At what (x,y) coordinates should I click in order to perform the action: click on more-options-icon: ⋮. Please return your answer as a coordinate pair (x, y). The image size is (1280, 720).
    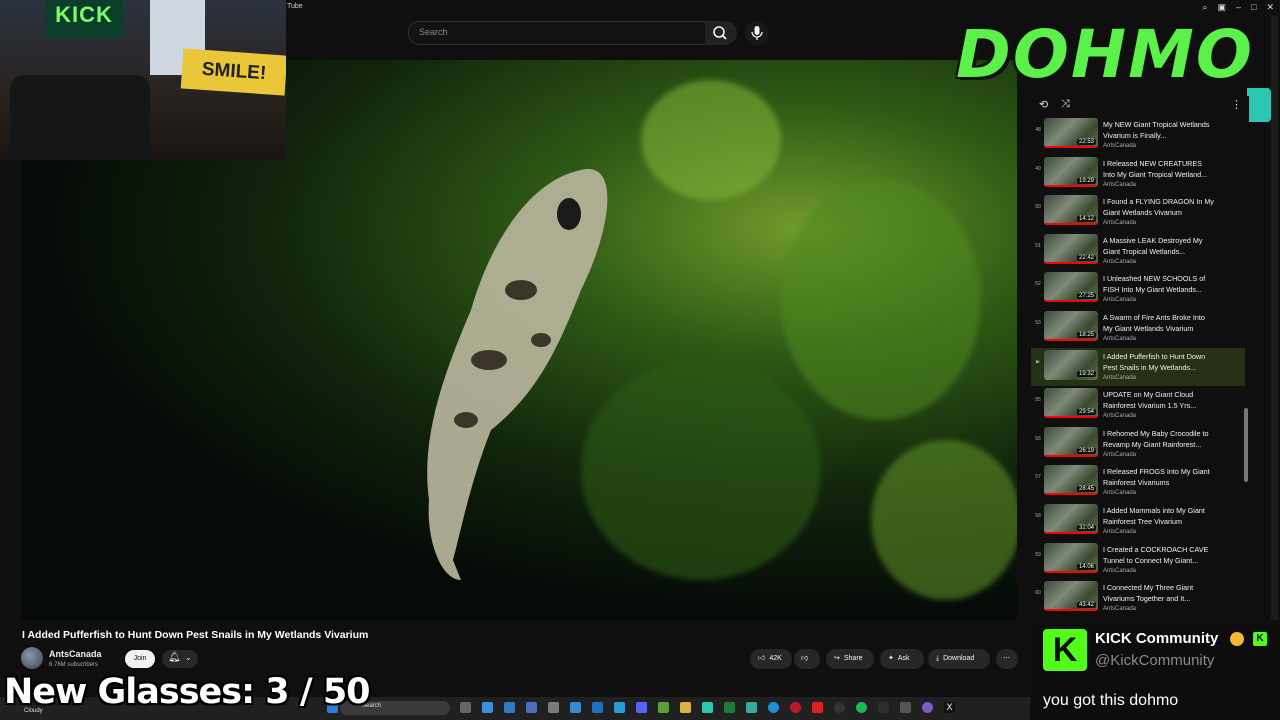
    Looking at the image, I should click on (1236, 104).